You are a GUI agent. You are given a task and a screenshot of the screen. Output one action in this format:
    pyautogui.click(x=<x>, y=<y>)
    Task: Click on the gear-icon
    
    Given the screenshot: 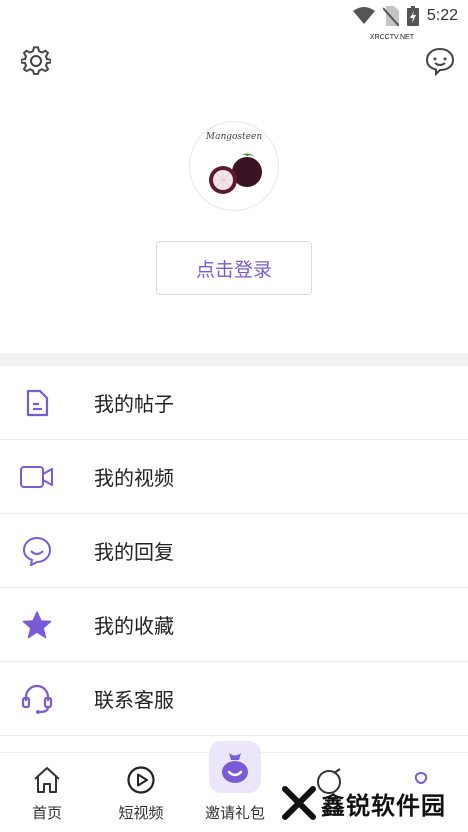 What is the action you would take?
    pyautogui.click(x=36, y=60)
    